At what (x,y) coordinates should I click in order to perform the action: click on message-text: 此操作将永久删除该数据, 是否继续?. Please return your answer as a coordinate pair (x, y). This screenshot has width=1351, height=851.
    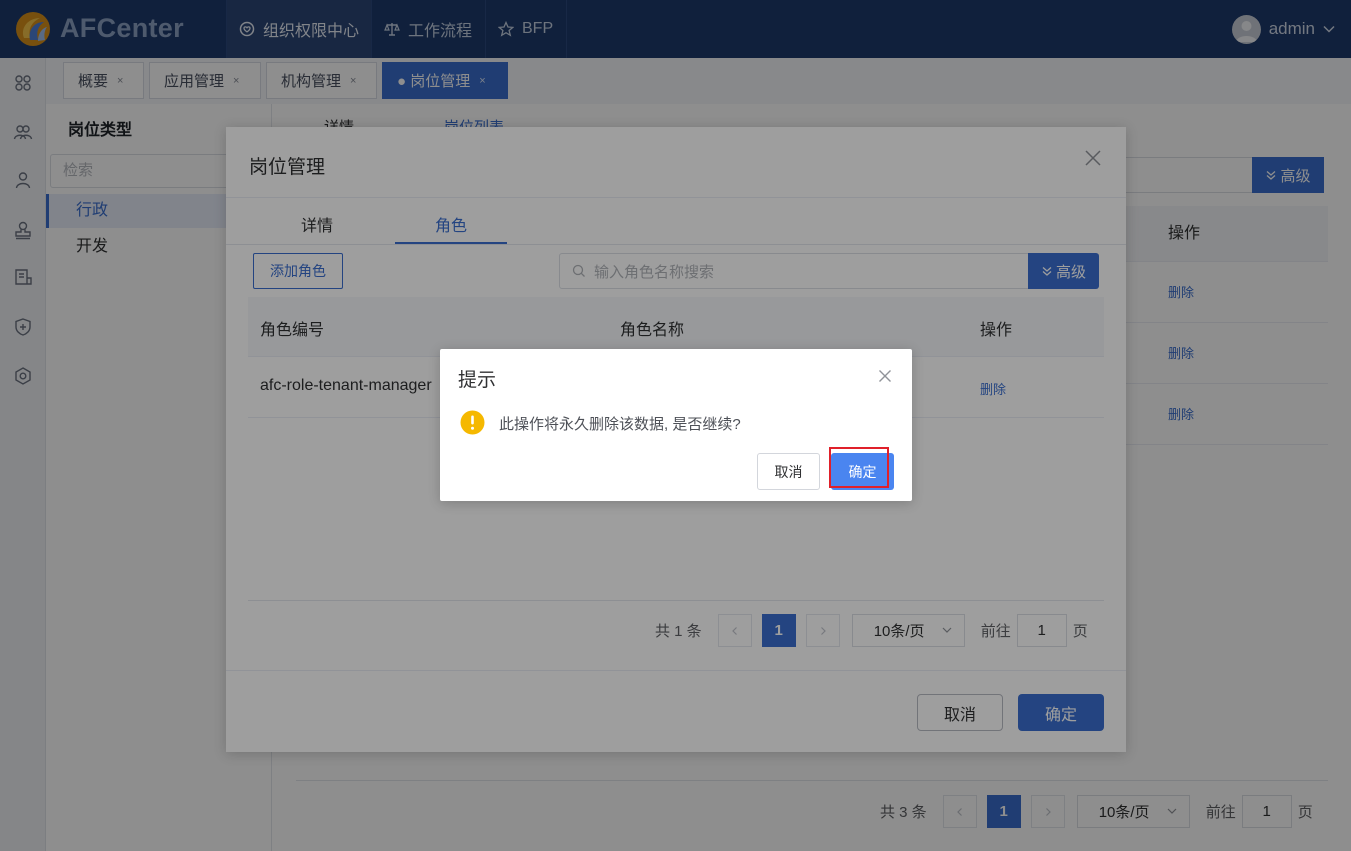
    Looking at the image, I should click on (620, 424).